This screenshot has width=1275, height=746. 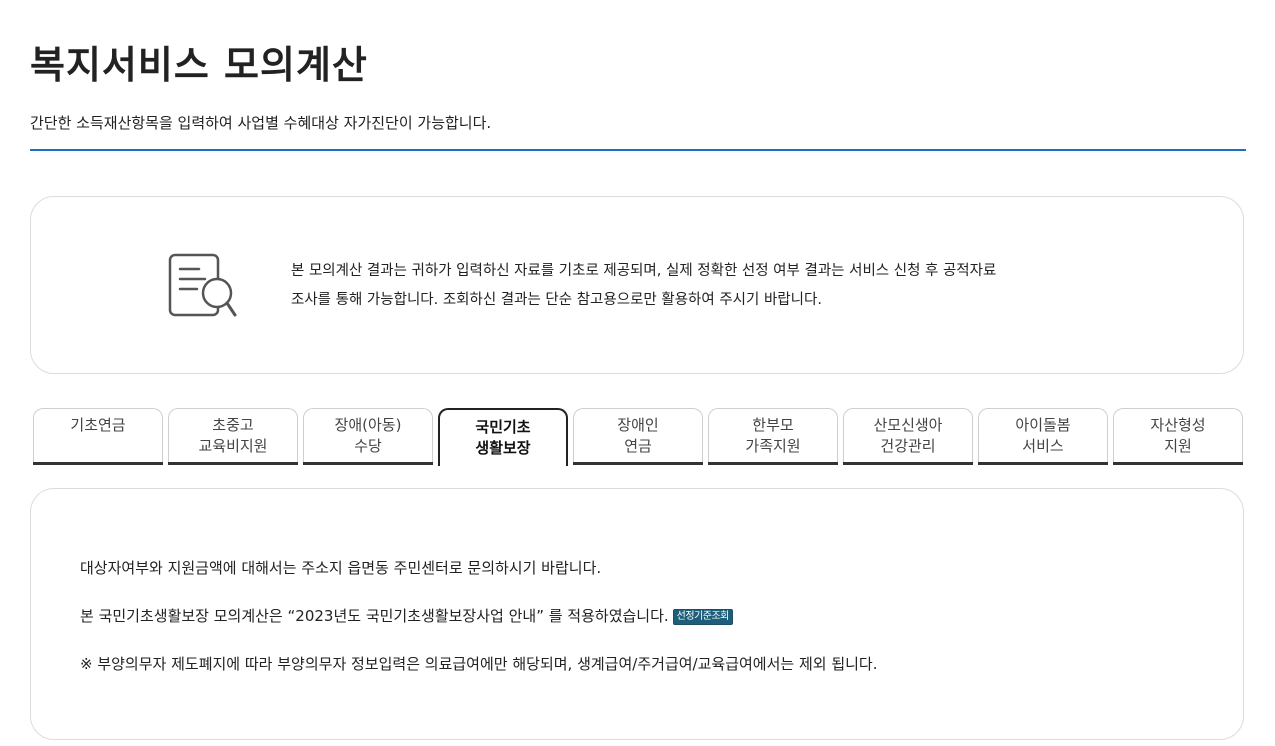 What do you see at coordinates (1043, 436) in the screenshot?
I see `tab-childcare-service: 아이돌봄 서비스` at bounding box center [1043, 436].